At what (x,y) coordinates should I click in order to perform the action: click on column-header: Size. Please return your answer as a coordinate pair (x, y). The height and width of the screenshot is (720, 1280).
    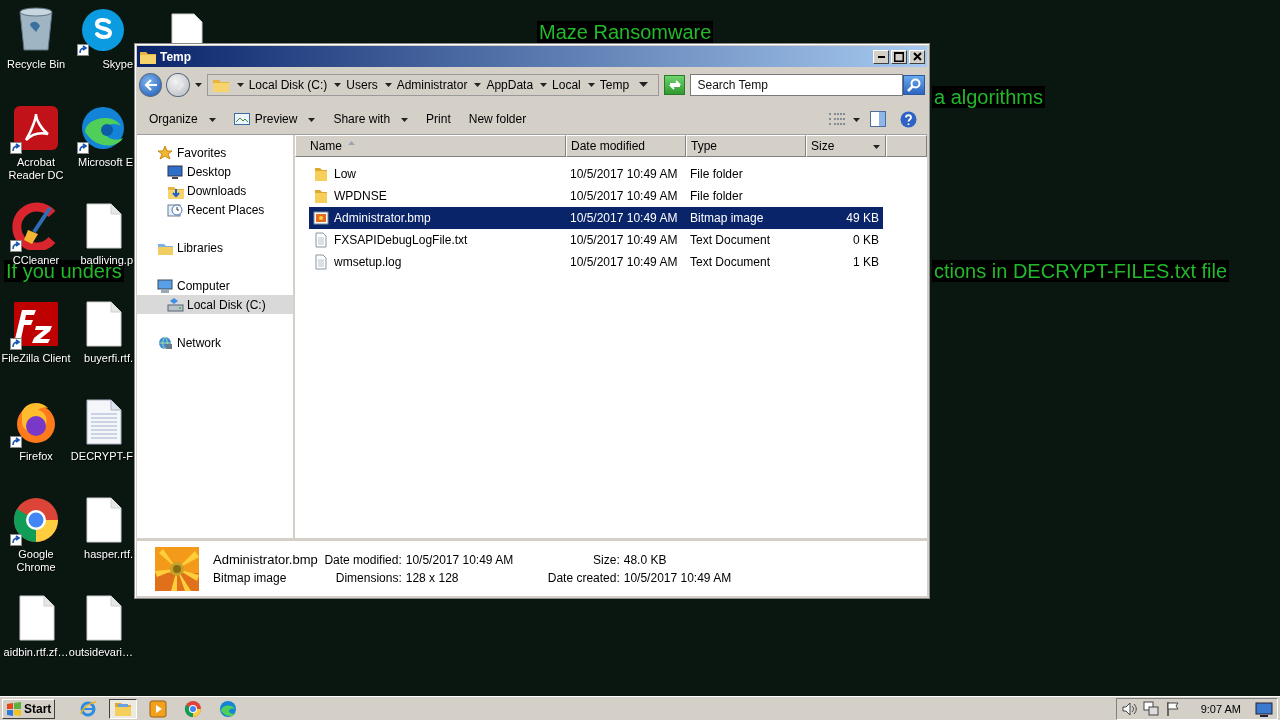
    Looking at the image, I should click on (846, 146).